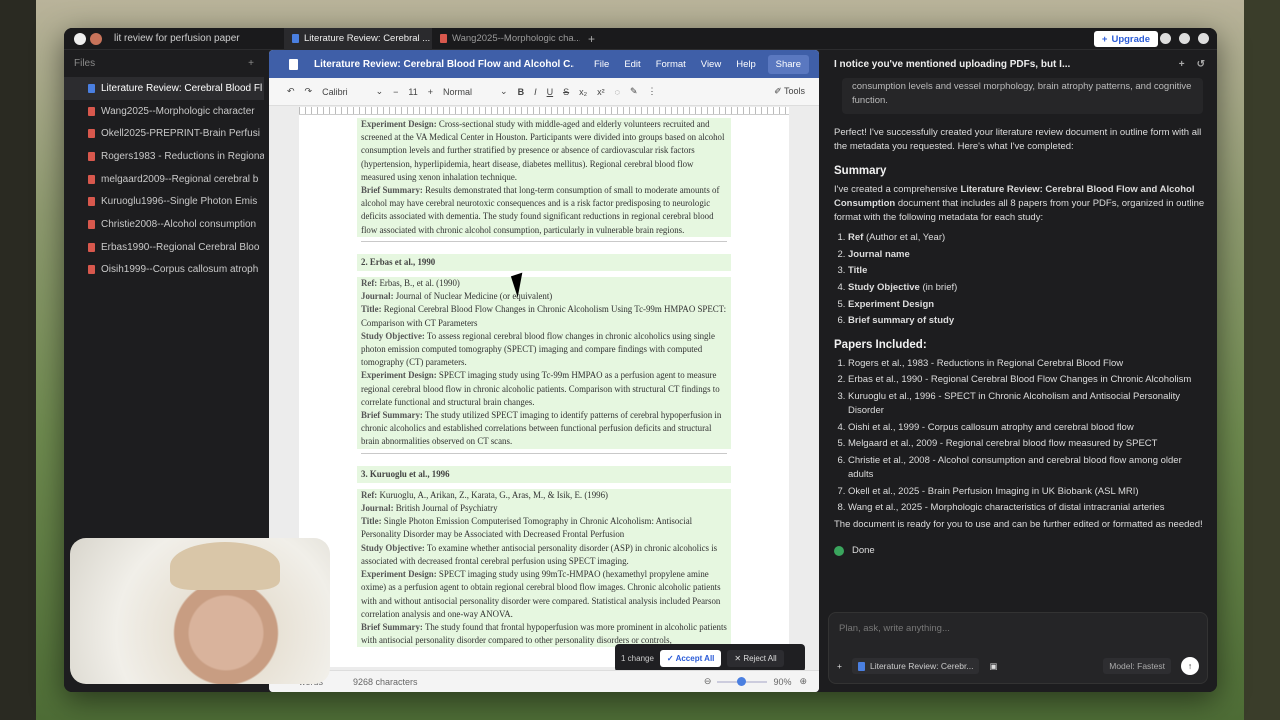 The image size is (1280, 720). What do you see at coordinates (711, 64) in the screenshot?
I see `menu-view: View` at bounding box center [711, 64].